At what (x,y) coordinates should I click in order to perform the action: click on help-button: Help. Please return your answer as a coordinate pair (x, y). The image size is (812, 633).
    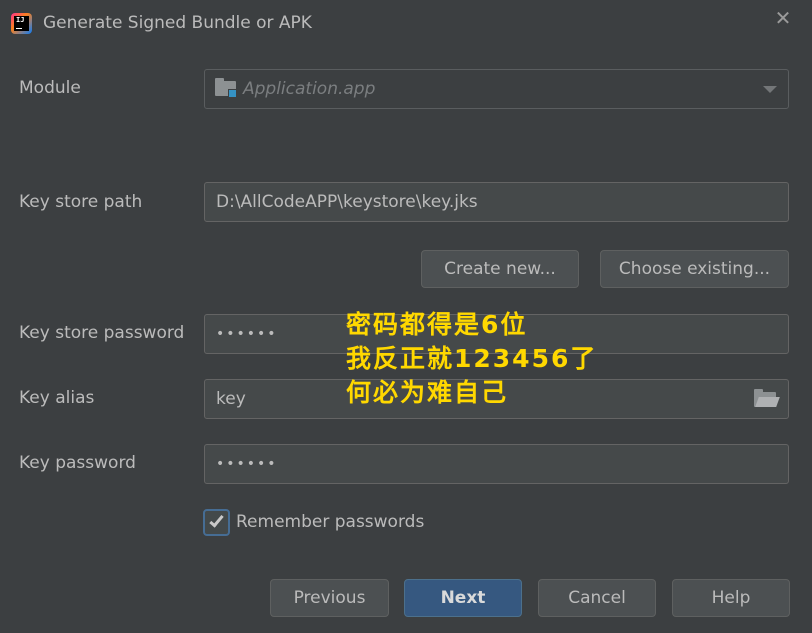
    Looking at the image, I should click on (731, 598).